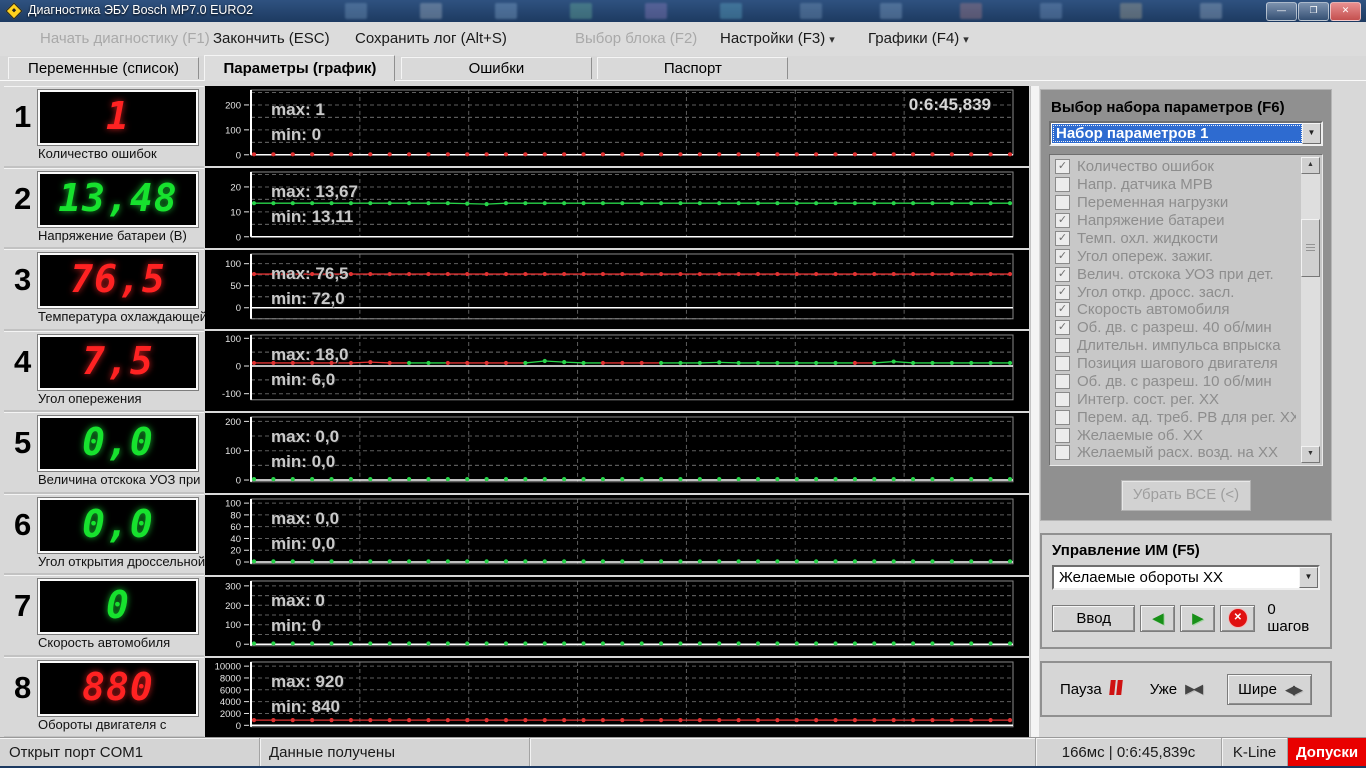  I want to click on scroll-up-icon: ▲, so click(1310, 165).